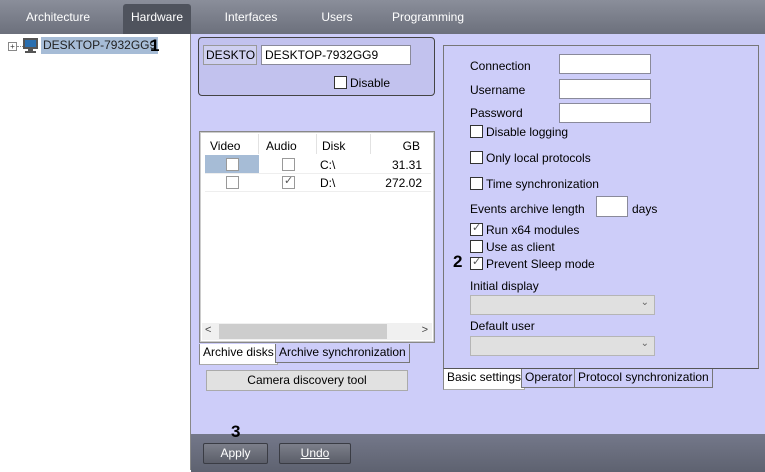 The height and width of the screenshot is (472, 765). I want to click on run-x64-modules-label: Run x64 modules, so click(533, 230).